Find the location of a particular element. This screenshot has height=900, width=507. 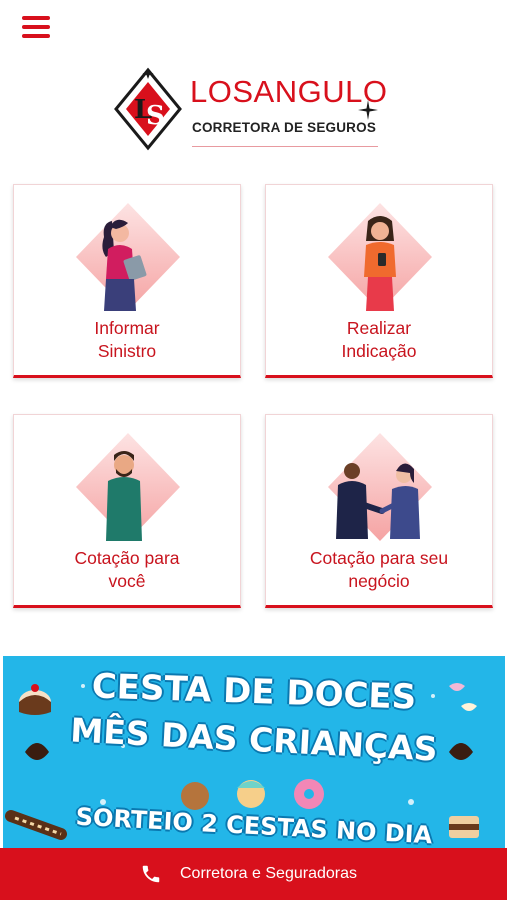

card-realizar-indicacao: Realizar Indicação is located at coordinates (379, 281).